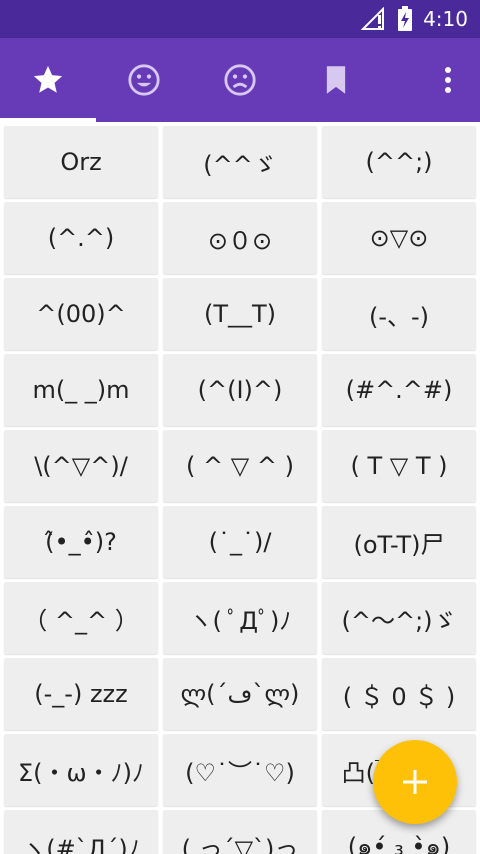  Describe the element at coordinates (399, 694) in the screenshot. I see `emoticon-cell: ( ＄ 0 ＄ )` at that location.